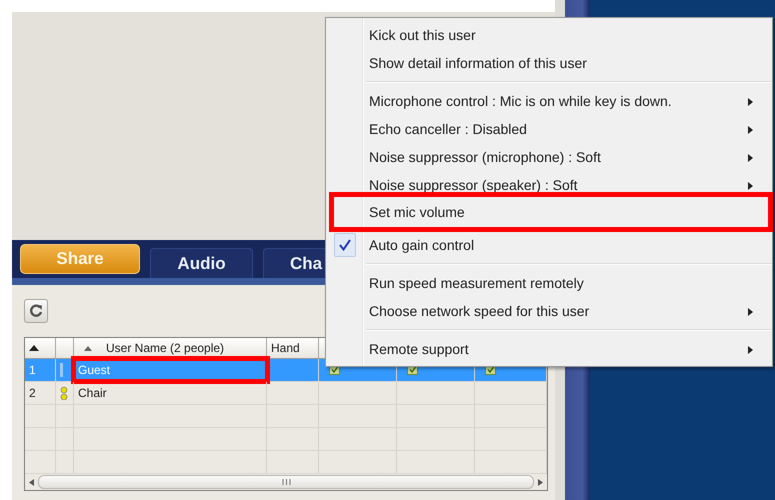 This screenshot has height=500, width=775. What do you see at coordinates (549, 101) in the screenshot?
I see `menu-item: Microphone control : Mic is on while key is down.` at bounding box center [549, 101].